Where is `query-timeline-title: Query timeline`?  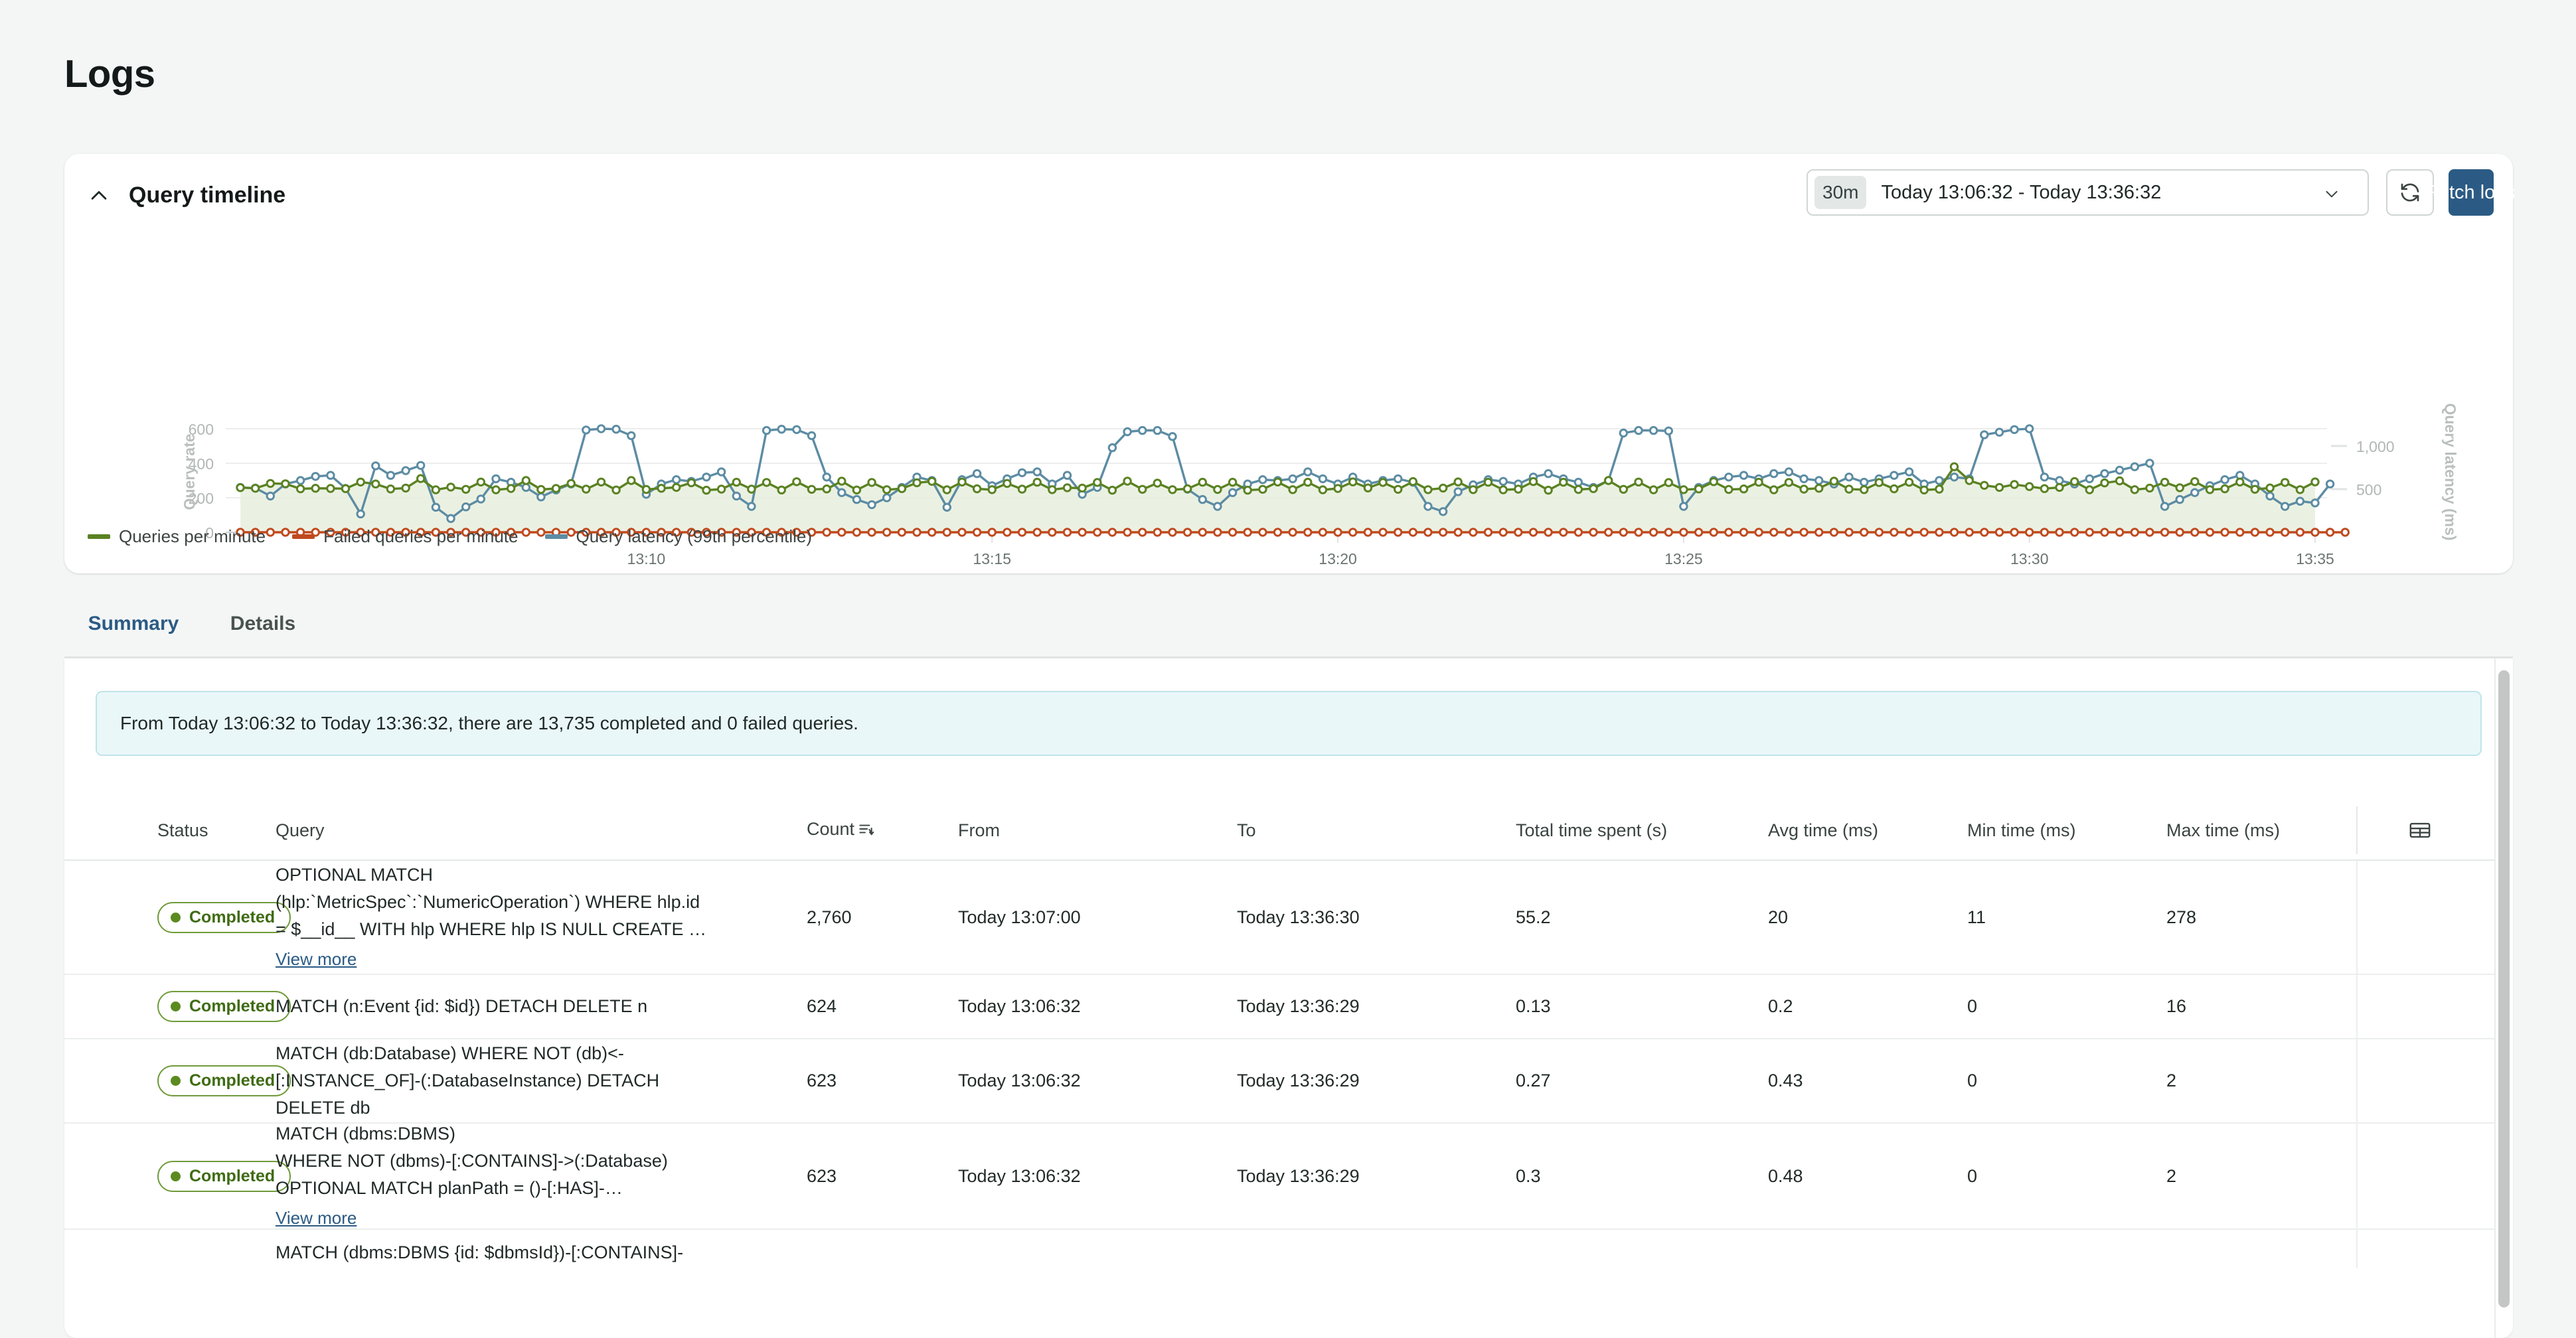 query-timeline-title: Query timeline is located at coordinates (207, 195).